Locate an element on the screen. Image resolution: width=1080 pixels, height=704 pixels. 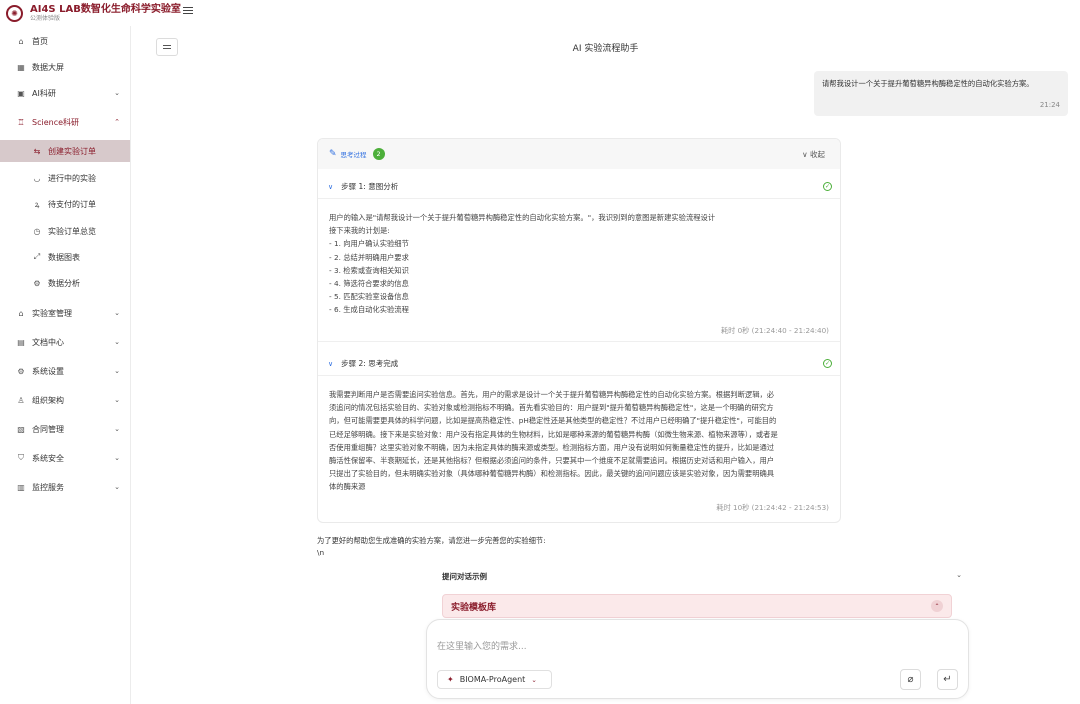
thinking-header: ✎ 思考过程 2 ∨ 收起 is located at coordinates (579, 154).